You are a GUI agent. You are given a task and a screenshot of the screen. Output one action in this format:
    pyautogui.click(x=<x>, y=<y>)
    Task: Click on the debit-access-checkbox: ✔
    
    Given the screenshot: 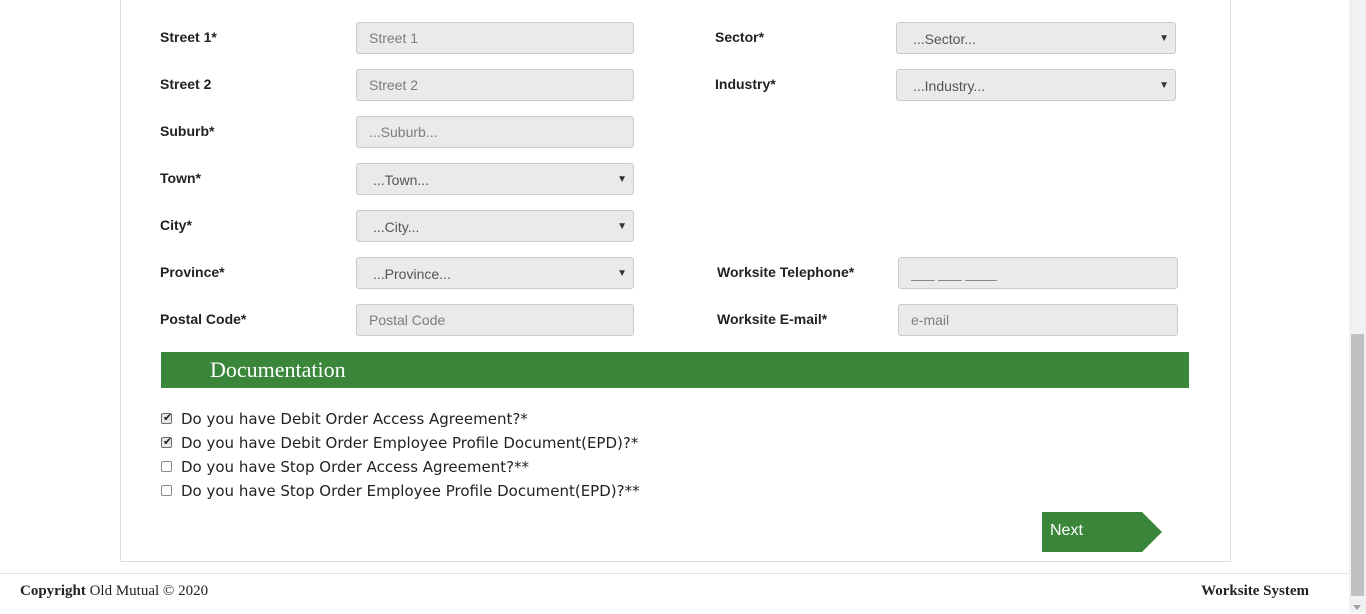 What is the action you would take?
    pyautogui.click(x=167, y=418)
    